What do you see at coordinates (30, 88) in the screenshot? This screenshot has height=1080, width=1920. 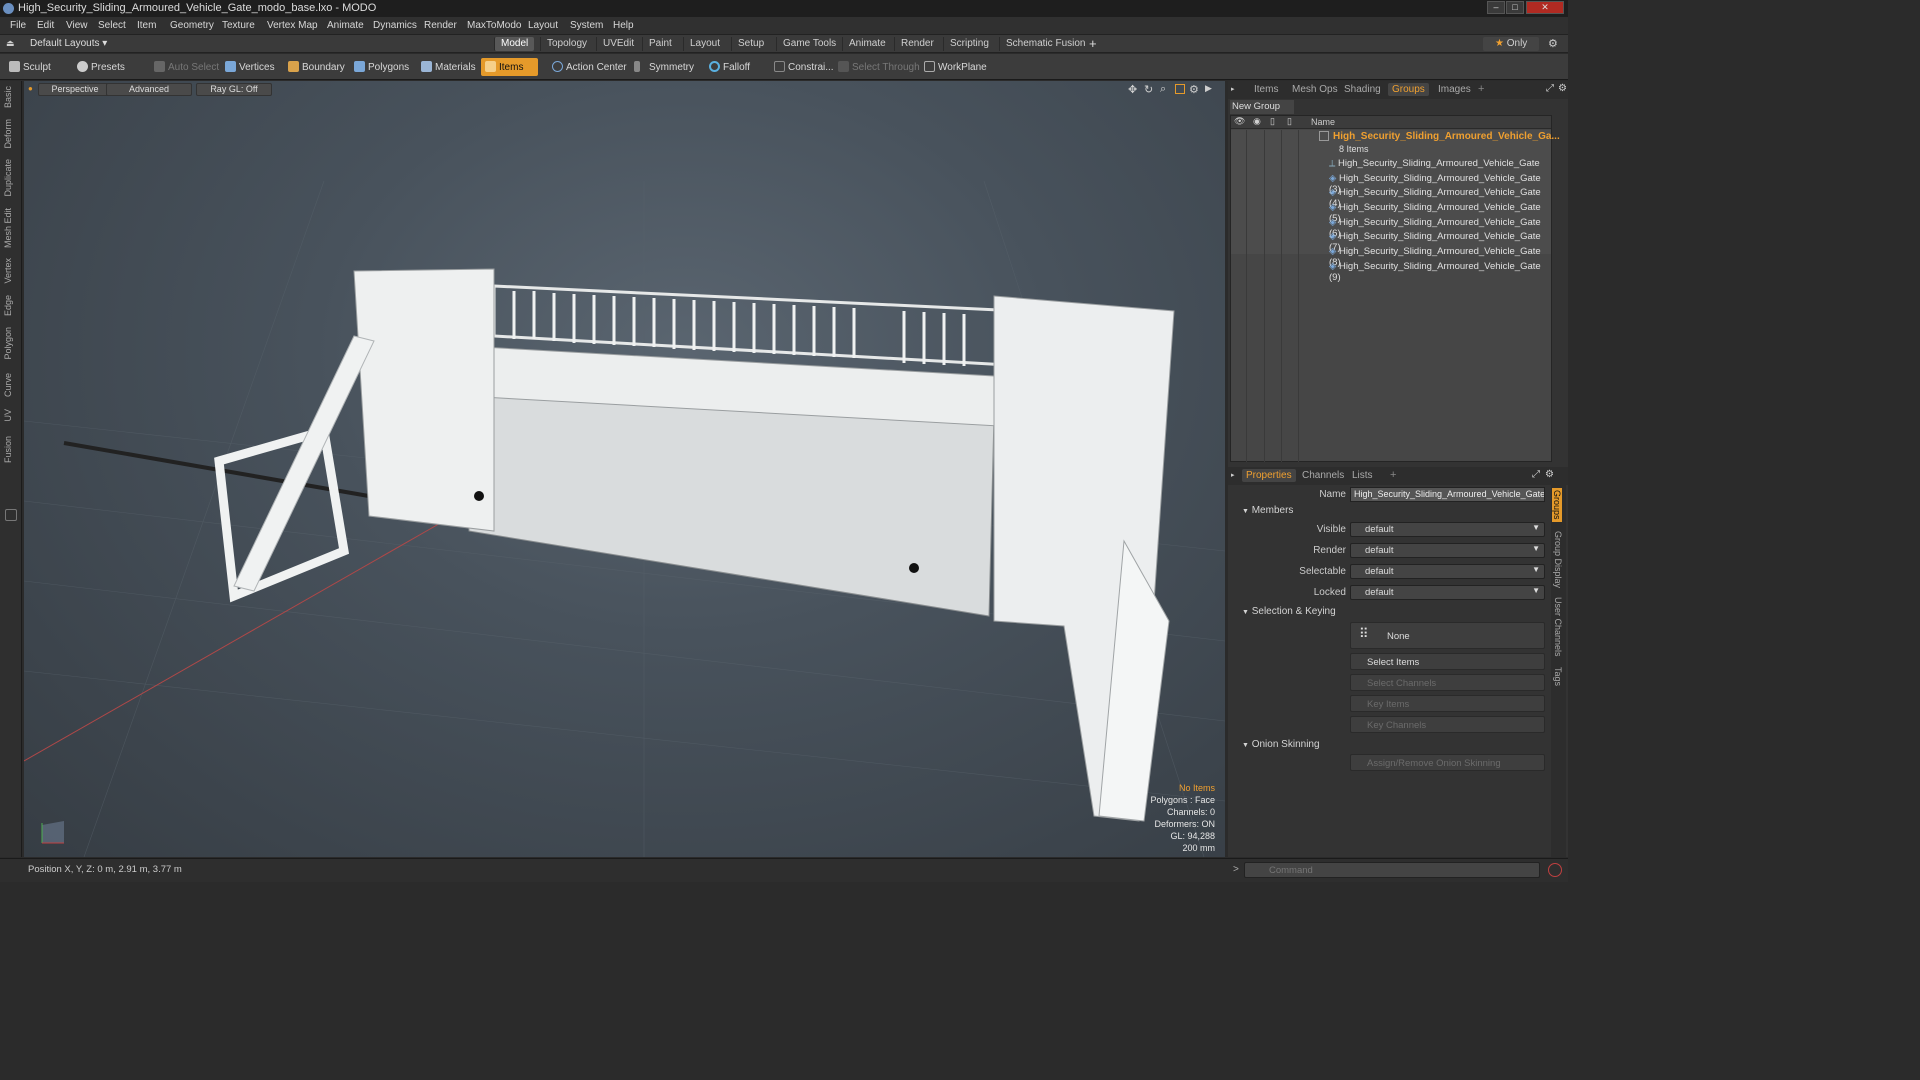 I see `viewport-options-icon: ●` at bounding box center [30, 88].